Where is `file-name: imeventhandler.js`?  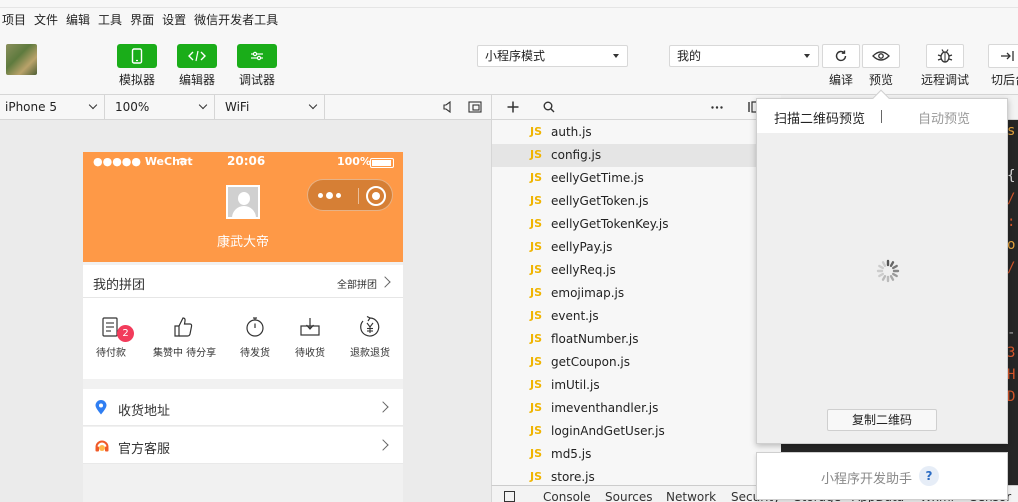
file-name: imeventhandler.js is located at coordinates (605, 408).